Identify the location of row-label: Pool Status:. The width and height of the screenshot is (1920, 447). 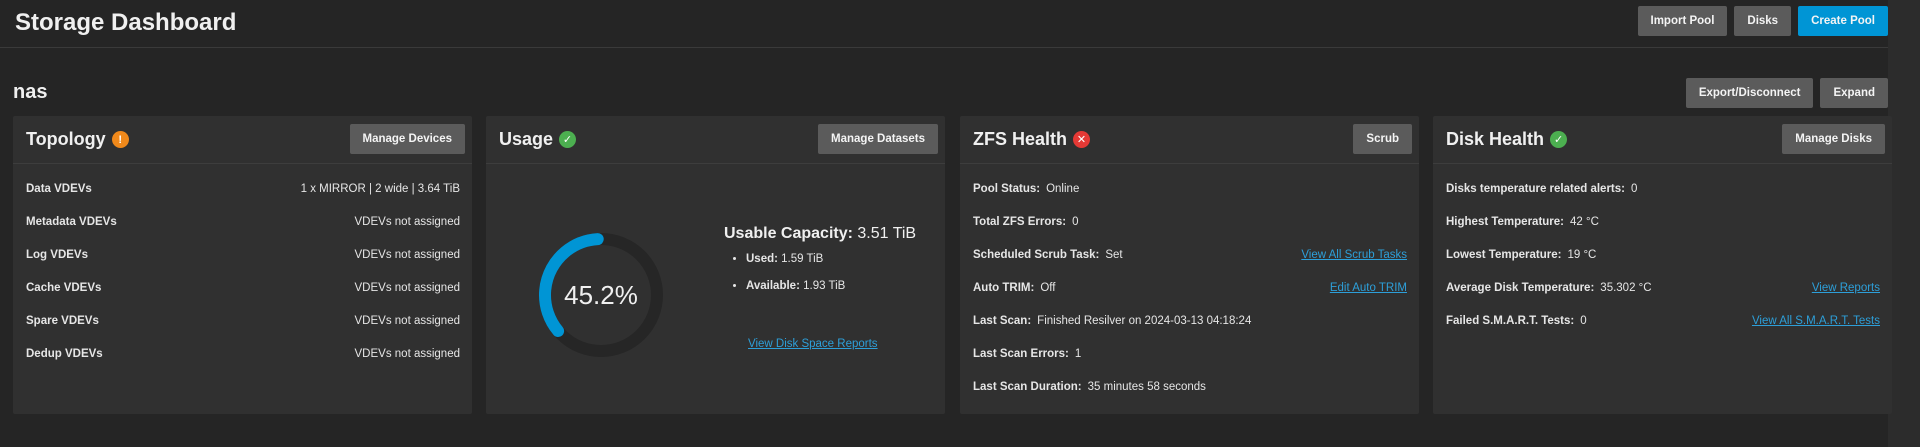
(1007, 188).